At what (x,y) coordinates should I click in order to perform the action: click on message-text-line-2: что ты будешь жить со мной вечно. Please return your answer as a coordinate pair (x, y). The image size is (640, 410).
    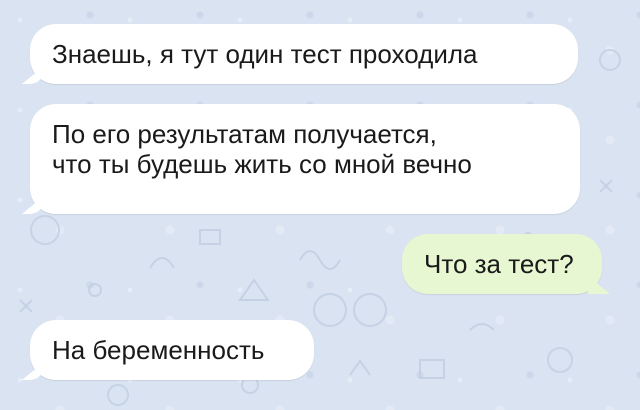
    Looking at the image, I should click on (262, 164).